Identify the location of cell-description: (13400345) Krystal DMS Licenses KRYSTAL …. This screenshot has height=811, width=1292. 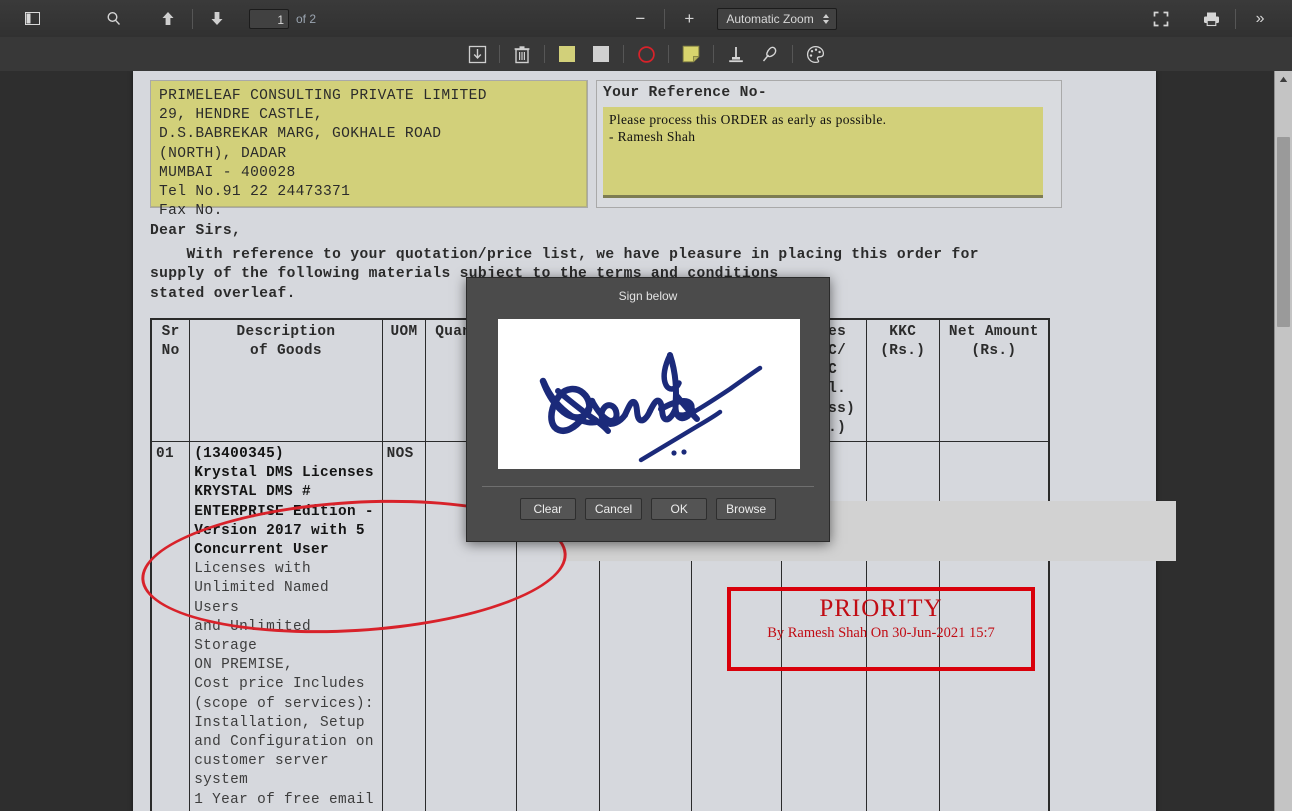
(286, 626).